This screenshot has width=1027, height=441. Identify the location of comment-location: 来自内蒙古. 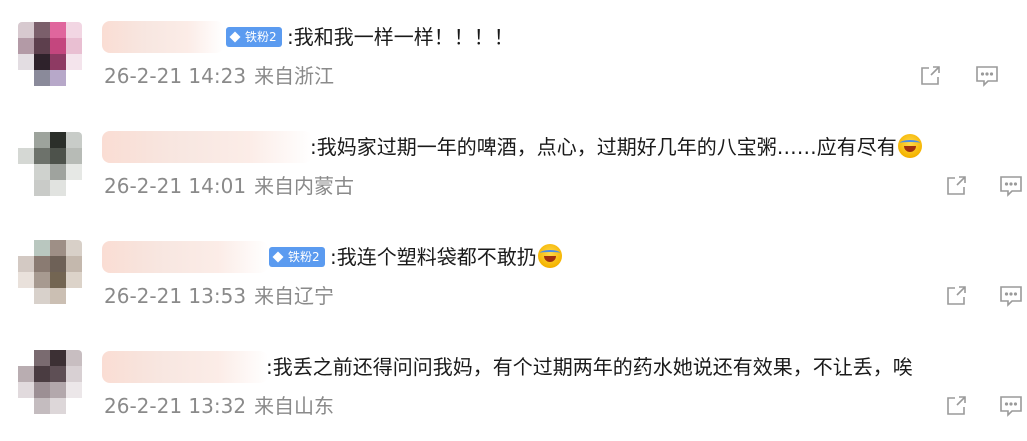
(304, 186).